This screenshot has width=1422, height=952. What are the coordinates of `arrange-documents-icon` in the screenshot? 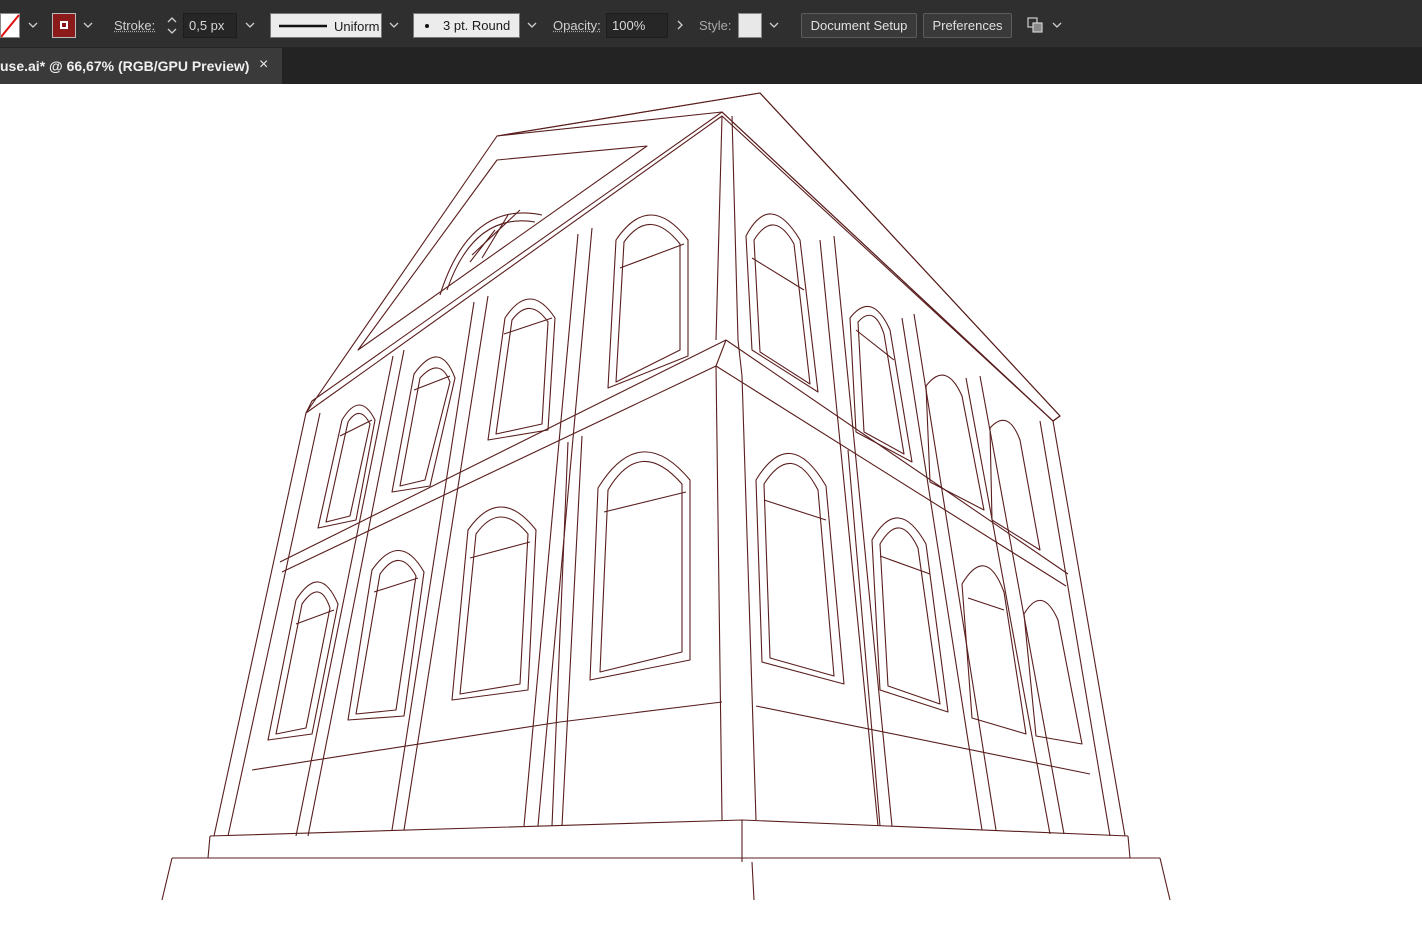 It's located at (1044, 25).